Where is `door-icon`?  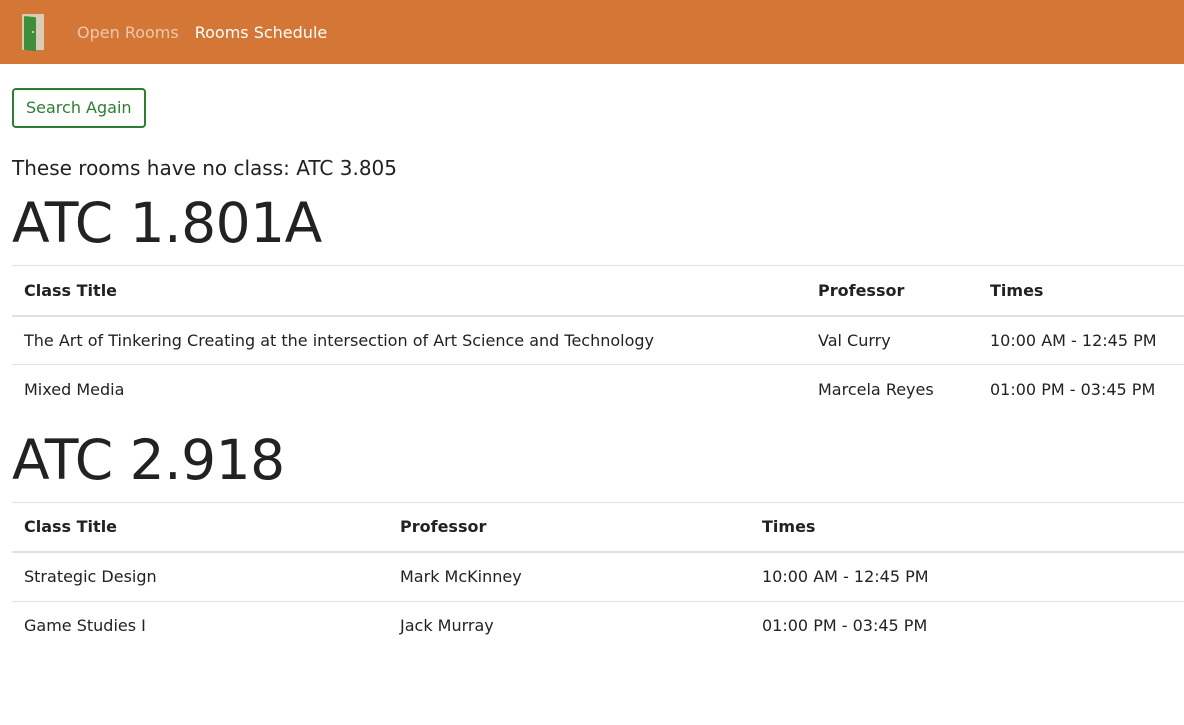 door-icon is located at coordinates (33, 33).